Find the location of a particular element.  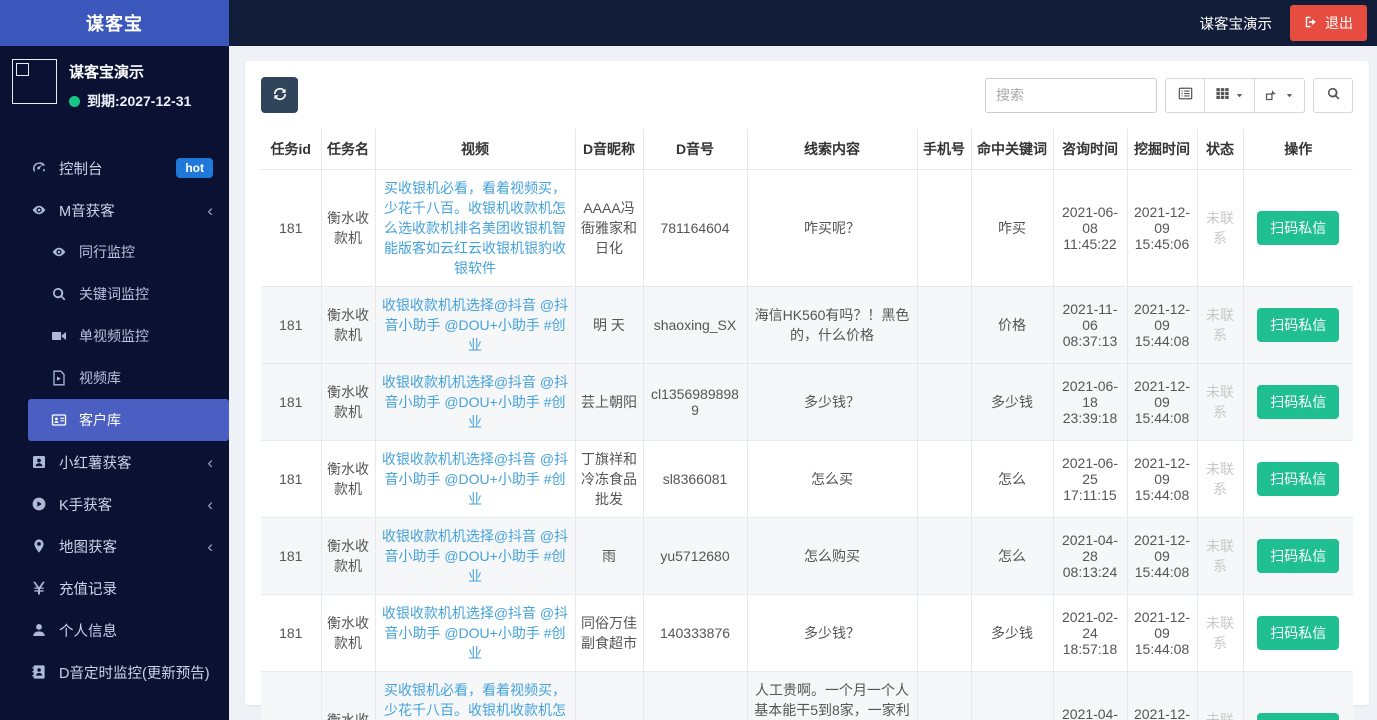

sidebar-item-peer-monitor: 同行监控 is located at coordinates (114, 252).